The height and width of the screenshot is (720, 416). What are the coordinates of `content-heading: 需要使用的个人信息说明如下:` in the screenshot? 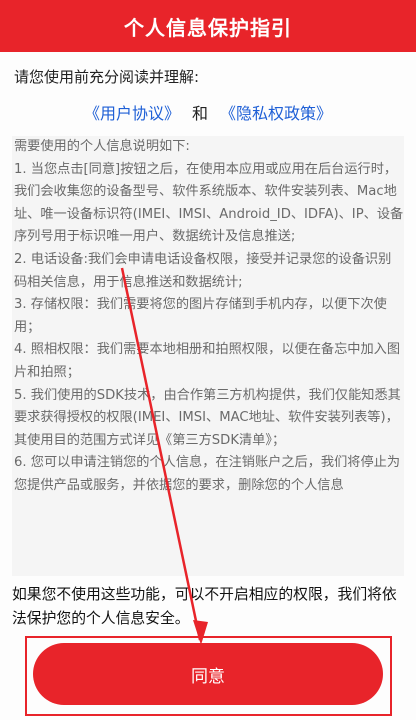 It's located at (102, 146).